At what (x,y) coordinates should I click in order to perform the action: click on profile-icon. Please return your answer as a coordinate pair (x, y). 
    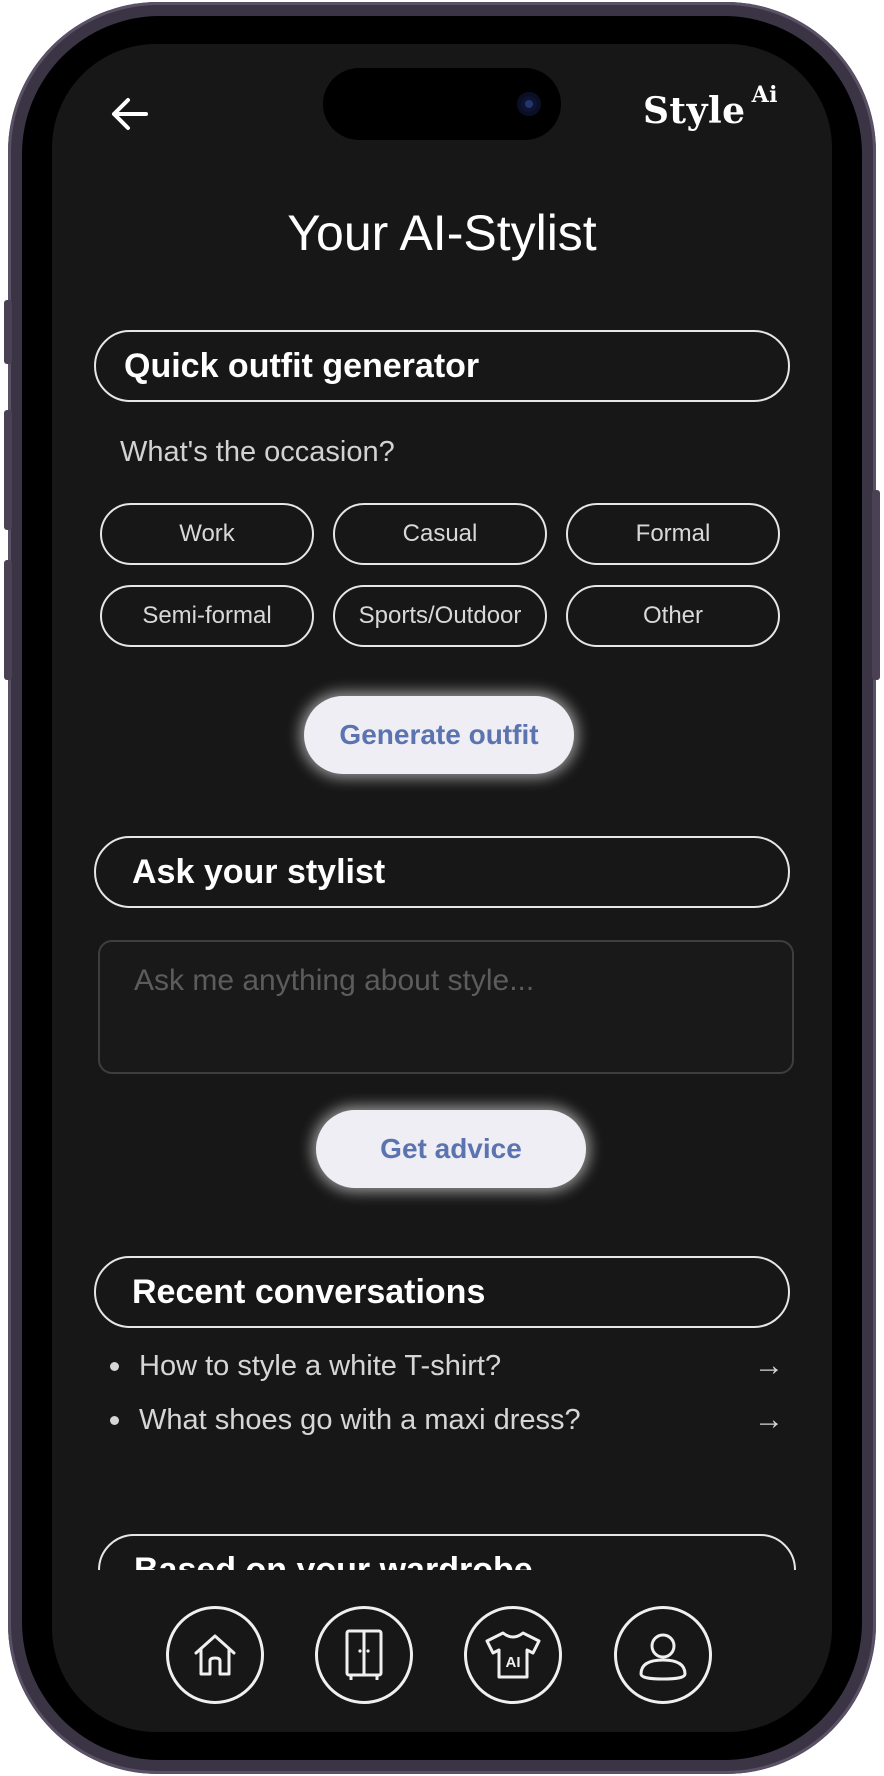
    Looking at the image, I should click on (663, 1657).